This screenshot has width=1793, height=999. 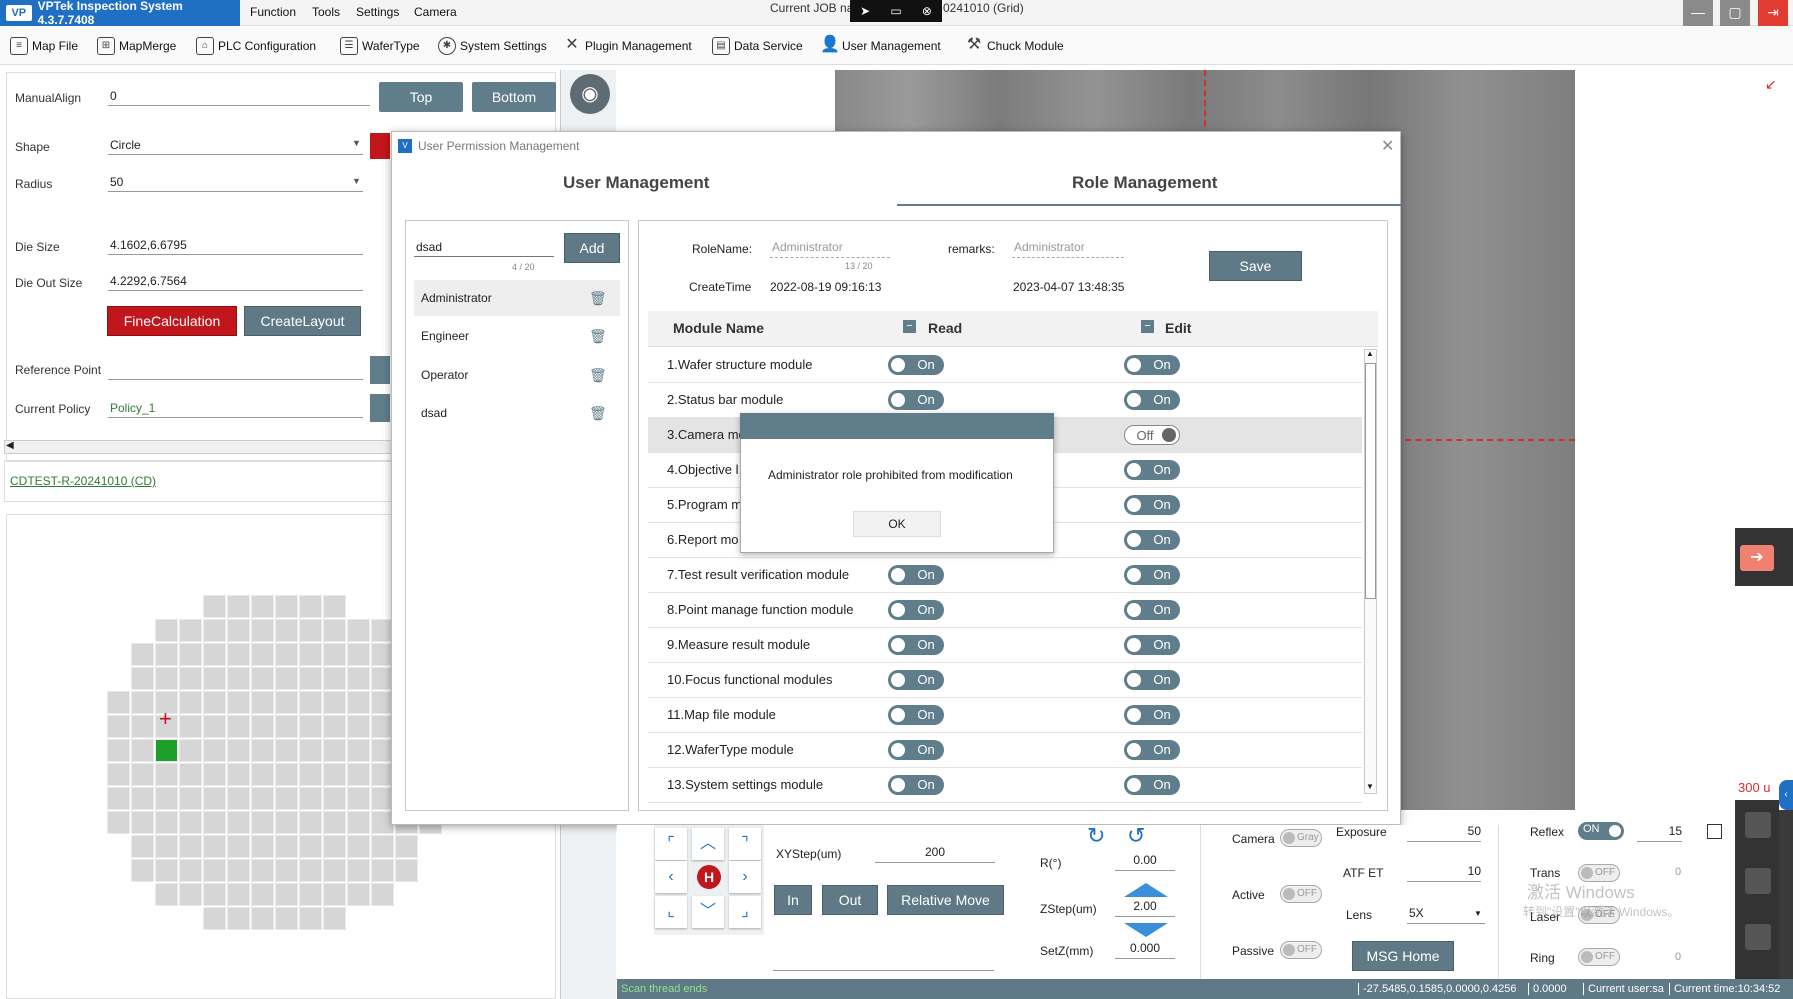 What do you see at coordinates (598, 336) in the screenshot?
I see `trash-icon: 🗑` at bounding box center [598, 336].